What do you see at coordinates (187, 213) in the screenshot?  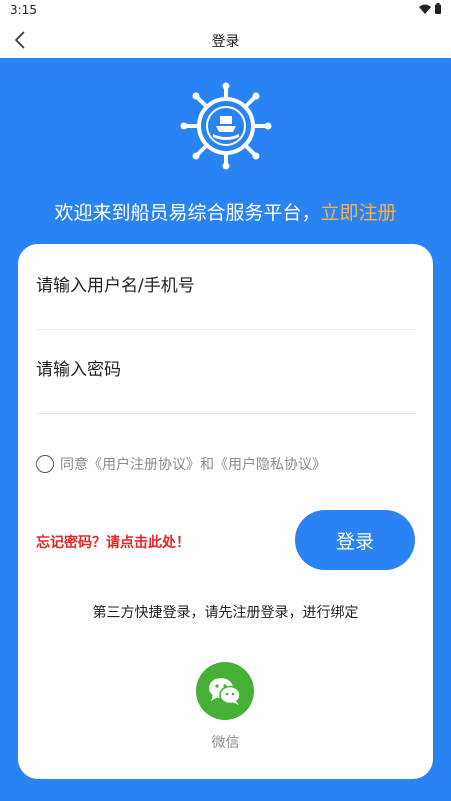 I see `welcome-text: 欢迎来到船员易综合服务平台，` at bounding box center [187, 213].